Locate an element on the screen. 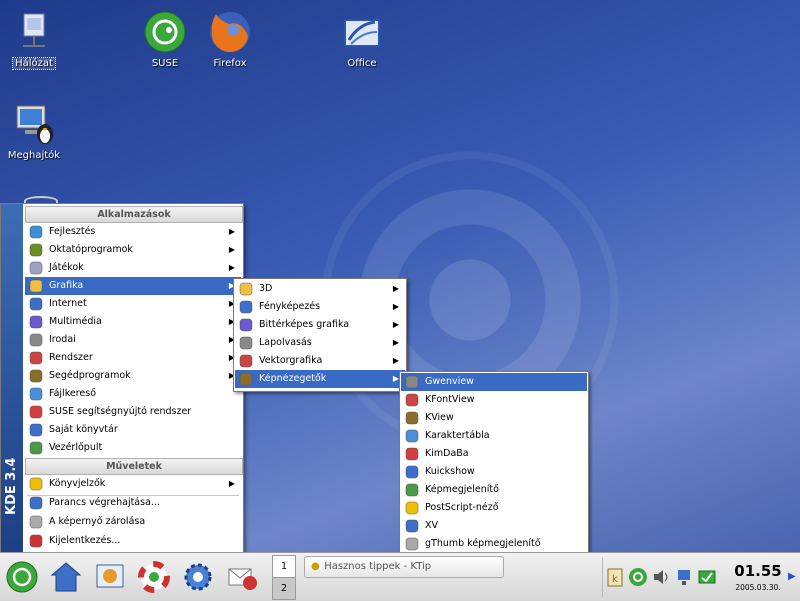 This screenshot has height=601, width=800. volume-icon is located at coordinates (661, 577).